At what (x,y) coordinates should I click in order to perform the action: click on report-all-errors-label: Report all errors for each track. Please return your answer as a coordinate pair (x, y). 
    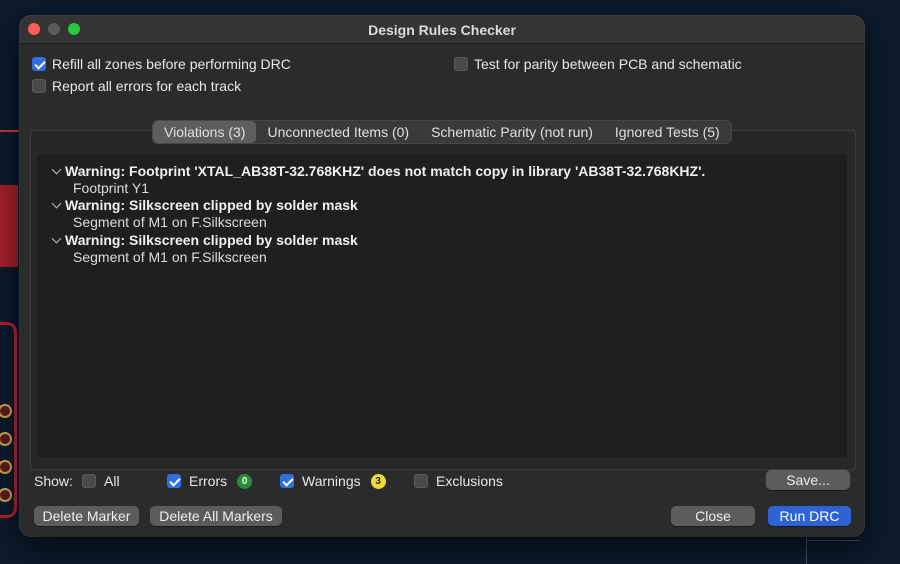
    Looking at the image, I should click on (147, 86).